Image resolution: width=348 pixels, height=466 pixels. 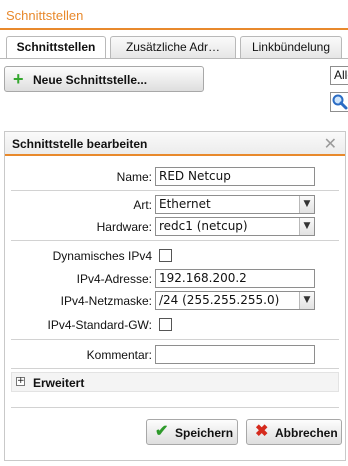 What do you see at coordinates (59, 383) in the screenshot?
I see `advanced-section-label: Erweitert` at bounding box center [59, 383].